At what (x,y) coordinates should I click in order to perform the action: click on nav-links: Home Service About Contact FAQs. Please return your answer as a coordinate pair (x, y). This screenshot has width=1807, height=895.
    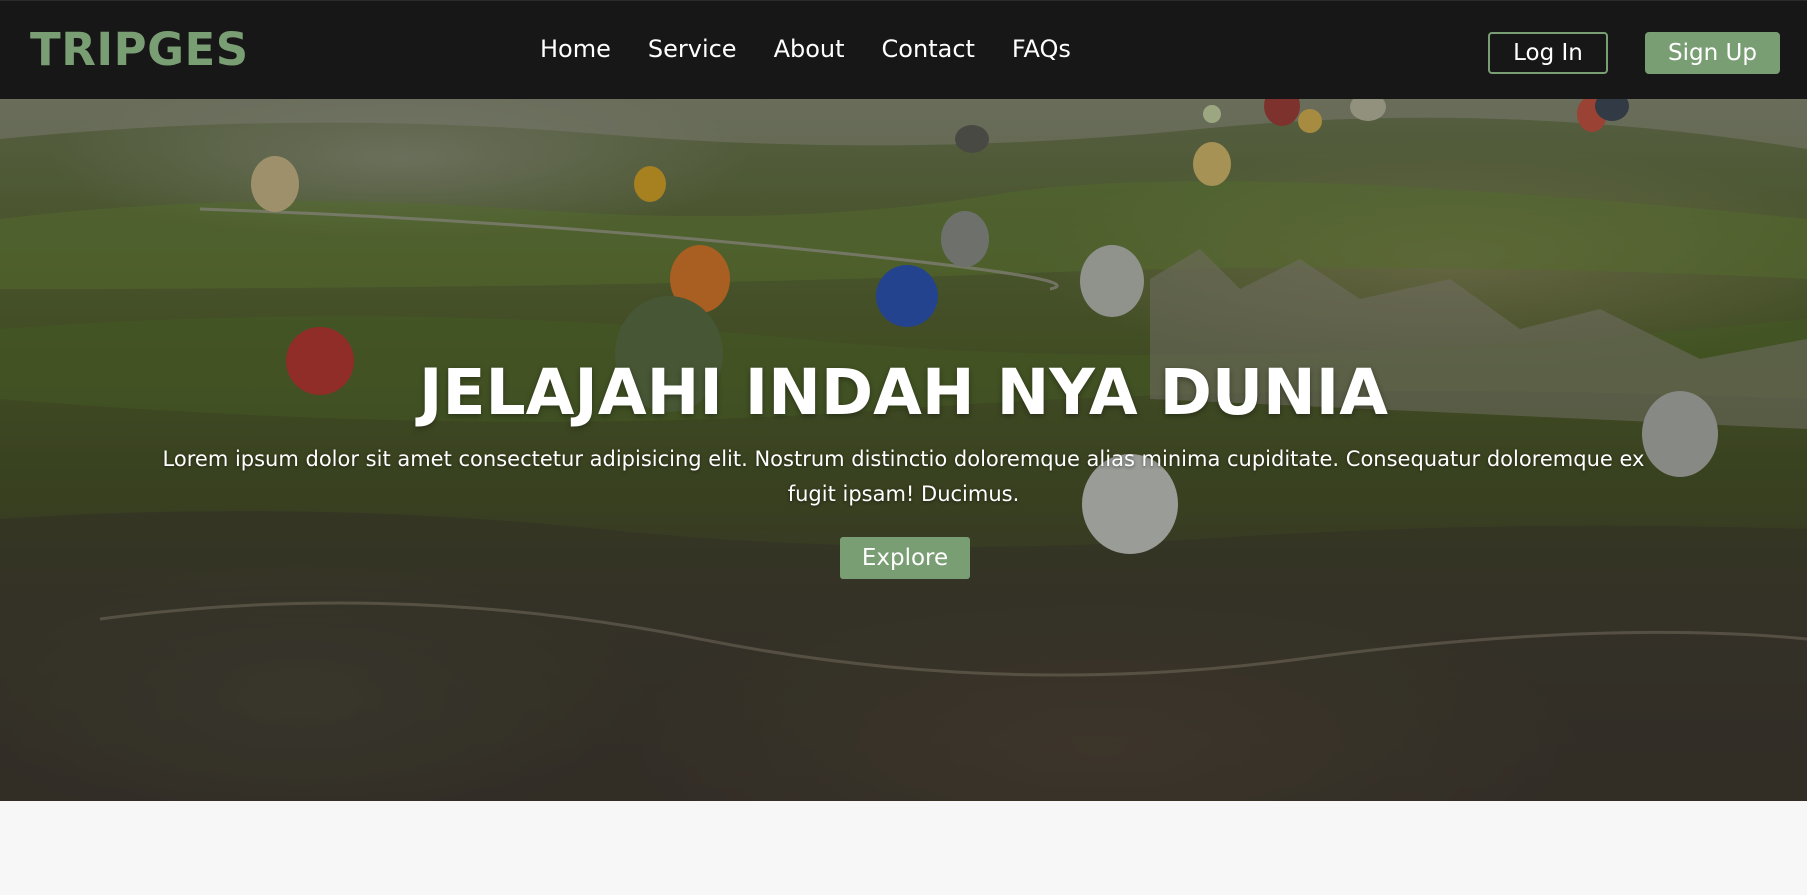
    Looking at the image, I should click on (805, 49).